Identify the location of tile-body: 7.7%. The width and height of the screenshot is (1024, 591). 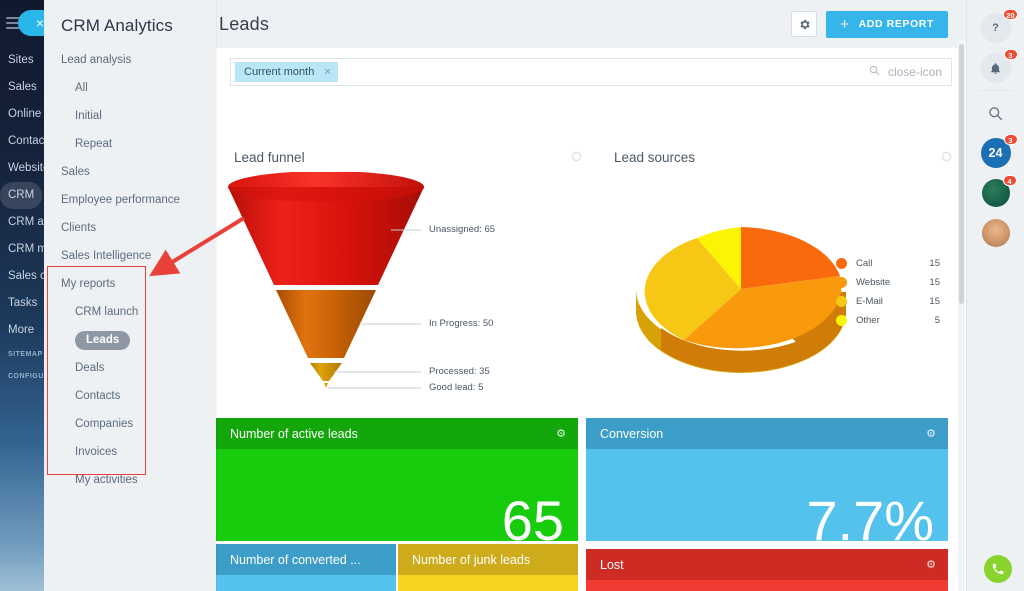
(767, 495).